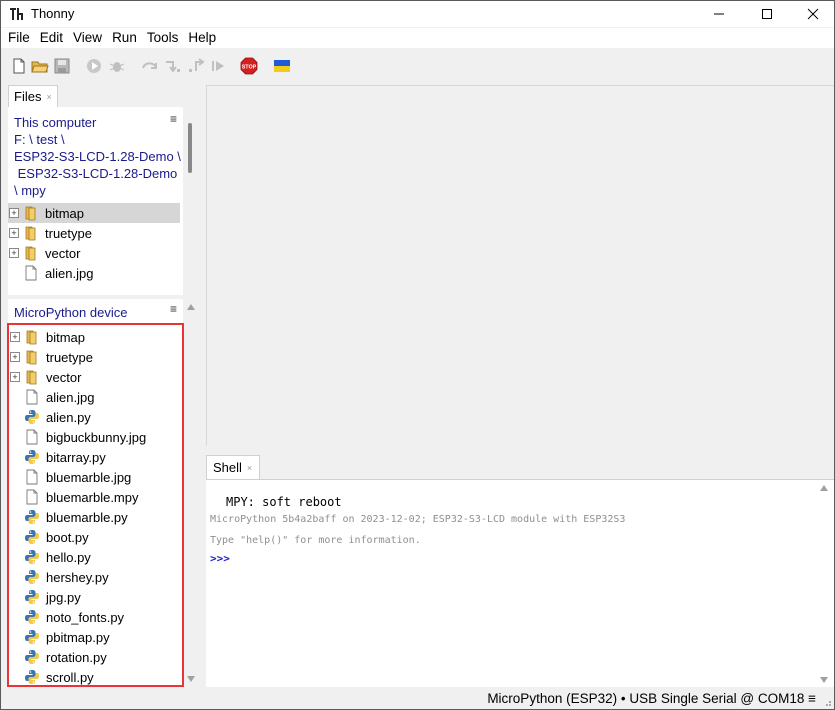 The image size is (835, 710). Describe the element at coordinates (95, 417) in the screenshot. I see `file-tree-item: alien.py` at that location.